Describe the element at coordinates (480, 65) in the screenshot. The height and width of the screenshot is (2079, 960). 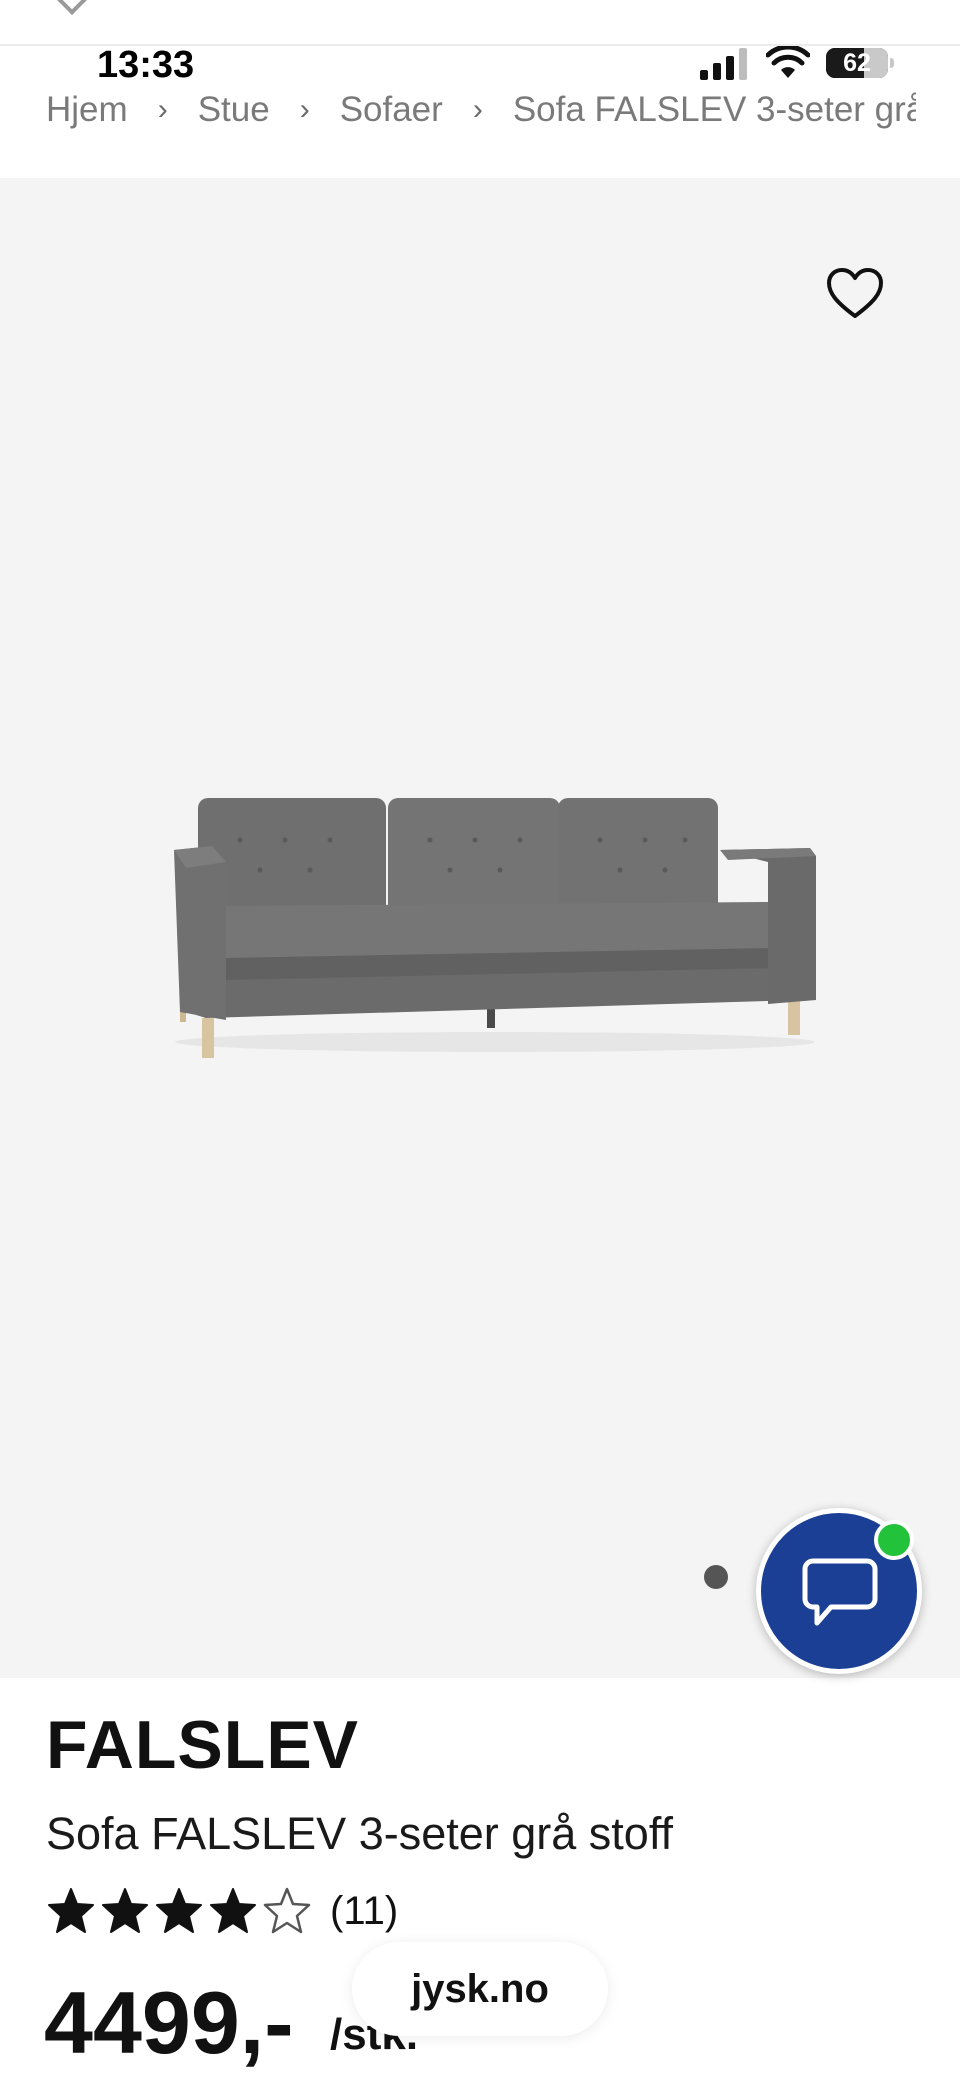
I see `status-bar: 13:33 62` at that location.